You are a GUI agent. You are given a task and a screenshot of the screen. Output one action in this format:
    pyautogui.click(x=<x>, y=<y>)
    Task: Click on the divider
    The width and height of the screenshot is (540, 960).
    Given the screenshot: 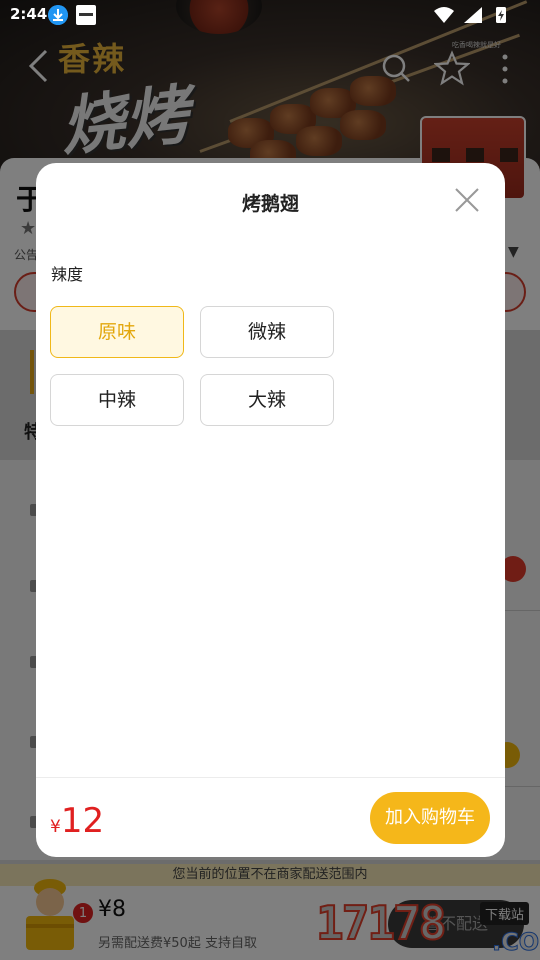 What is the action you would take?
    pyautogui.click(x=270, y=777)
    